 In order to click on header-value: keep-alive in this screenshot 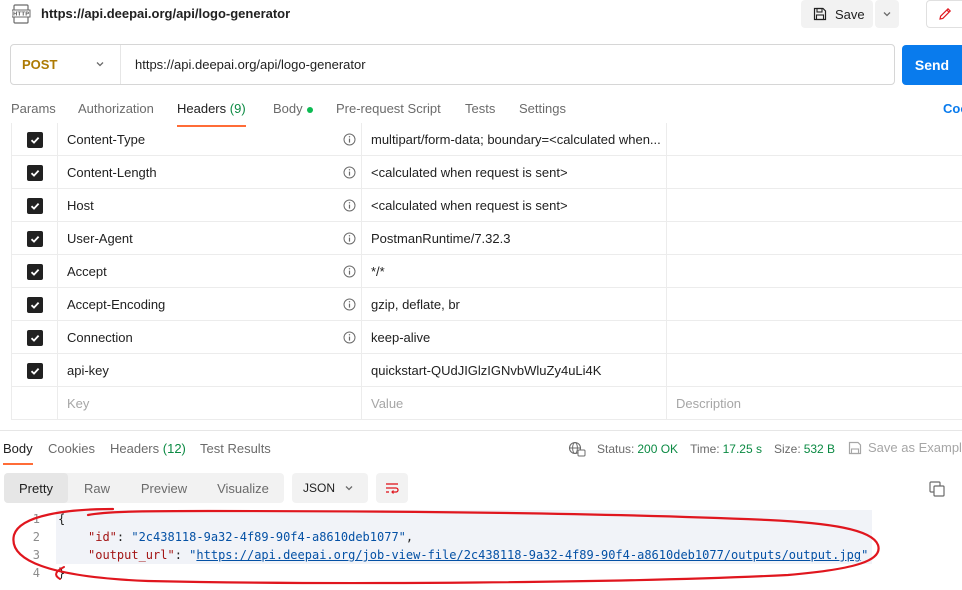, I will do `click(514, 337)`.